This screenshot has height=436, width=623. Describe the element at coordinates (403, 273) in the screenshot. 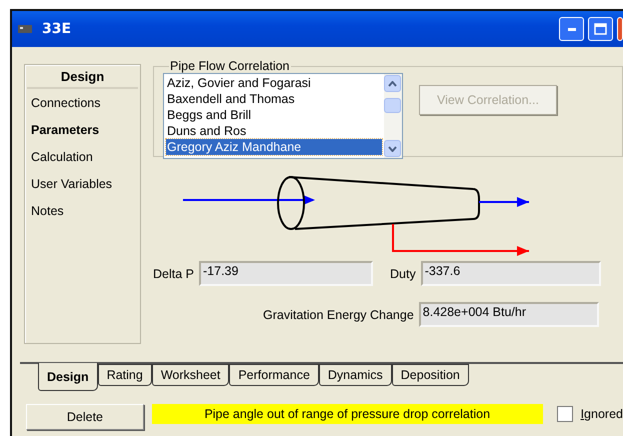

I see `field-label: Duty` at that location.